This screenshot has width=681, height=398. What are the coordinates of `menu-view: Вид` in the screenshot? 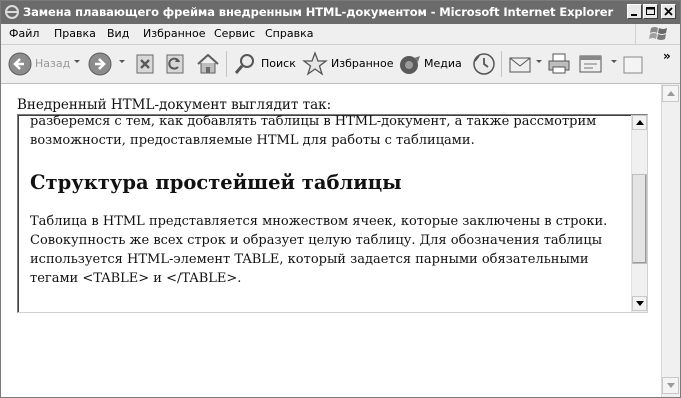 It's located at (118, 33).